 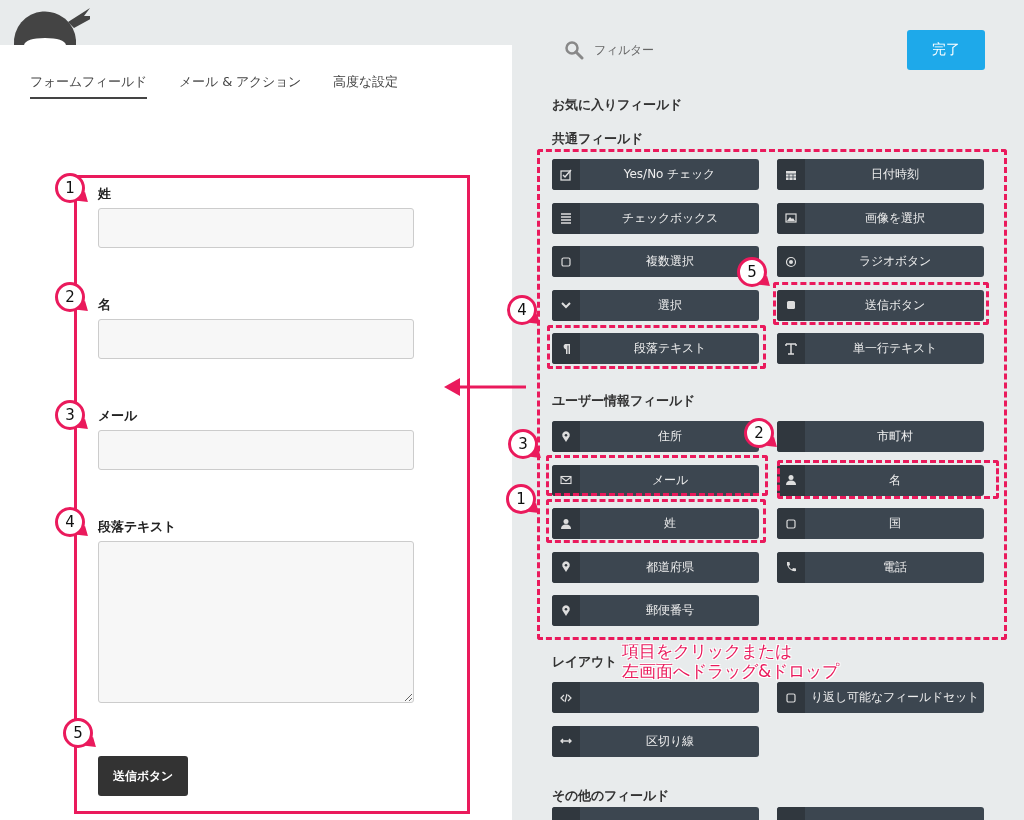 I want to click on field-type-button: 選択, so click(x=655, y=305).